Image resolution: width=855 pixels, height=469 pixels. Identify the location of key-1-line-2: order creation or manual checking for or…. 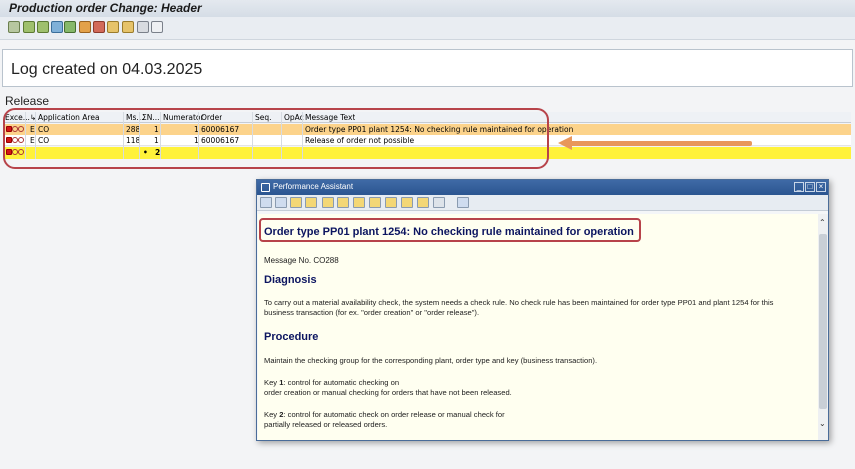
(388, 392).